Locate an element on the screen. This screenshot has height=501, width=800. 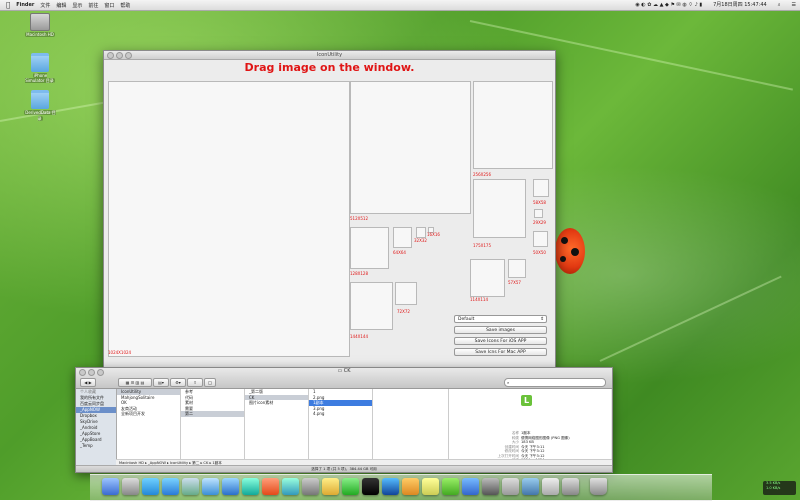
size-label-144: 144X144 is located at coordinates (359, 336).